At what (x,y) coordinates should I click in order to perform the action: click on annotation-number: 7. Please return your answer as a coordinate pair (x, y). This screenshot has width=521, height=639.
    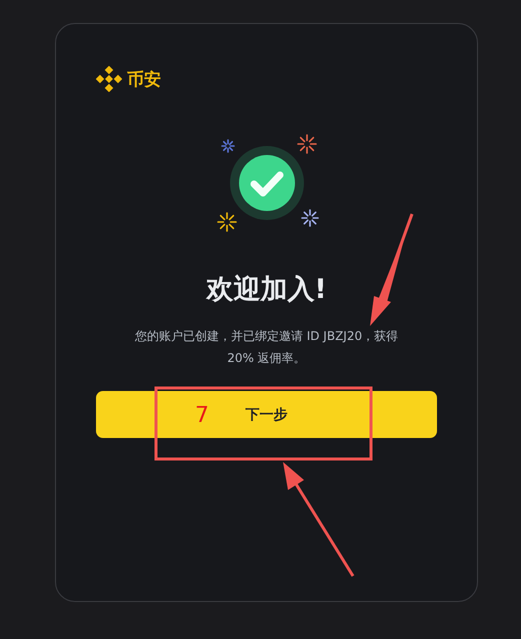
    Looking at the image, I should click on (202, 416).